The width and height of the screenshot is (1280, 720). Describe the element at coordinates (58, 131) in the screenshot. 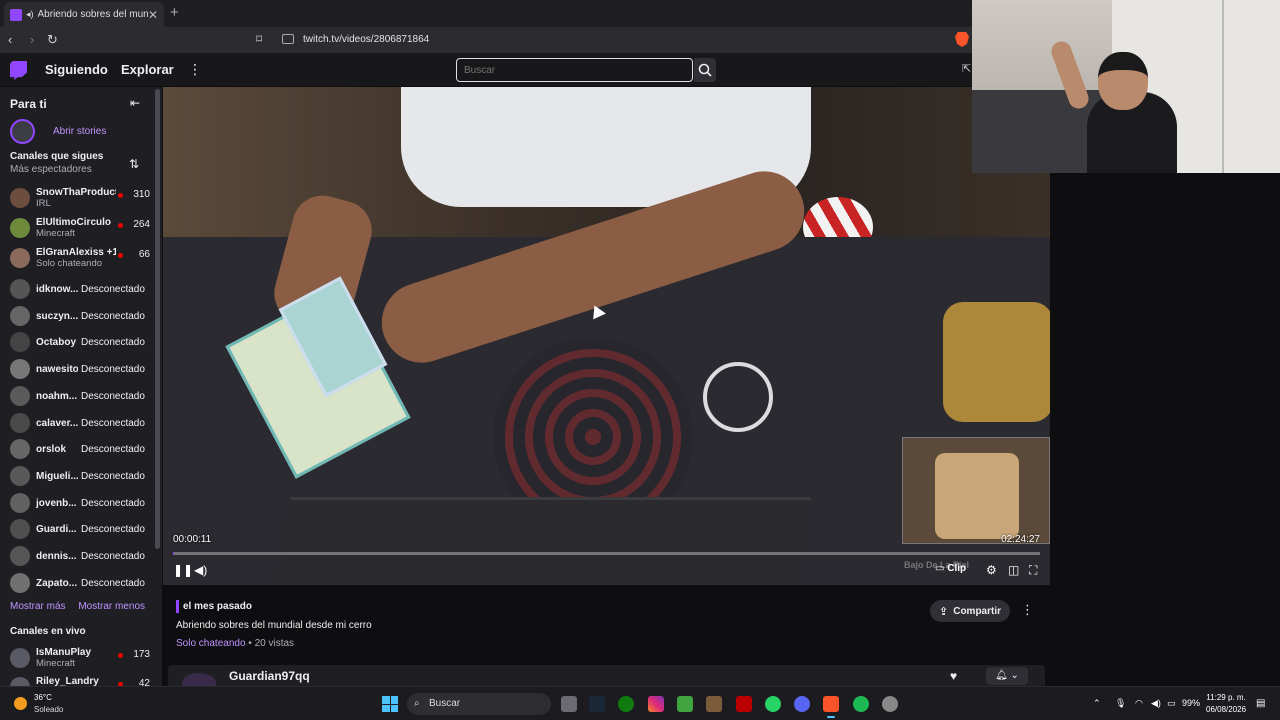

I see `open-stories-button: Abrir stories` at that location.